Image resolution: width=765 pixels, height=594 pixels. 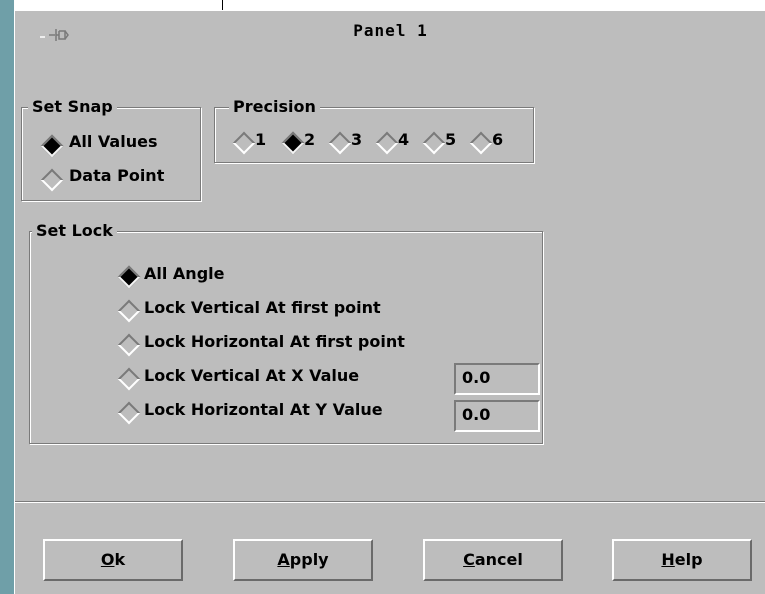 I want to click on cancel-button: Cancel, so click(x=493, y=560).